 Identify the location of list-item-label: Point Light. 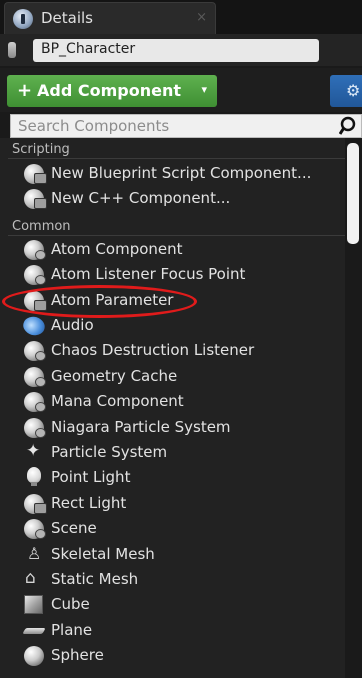
(91, 477).